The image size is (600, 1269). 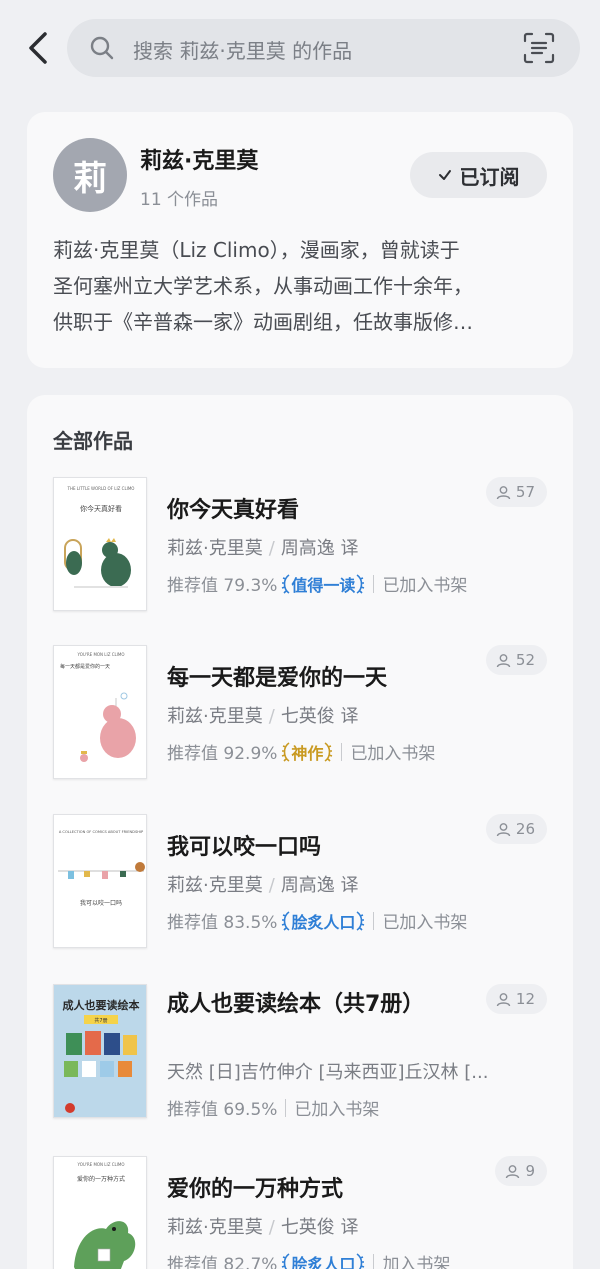 What do you see at coordinates (101, 832) in the screenshot?
I see `cover-top-text: A COLLECTION OF COMICS ABOUT FRIENDSHIP` at bounding box center [101, 832].